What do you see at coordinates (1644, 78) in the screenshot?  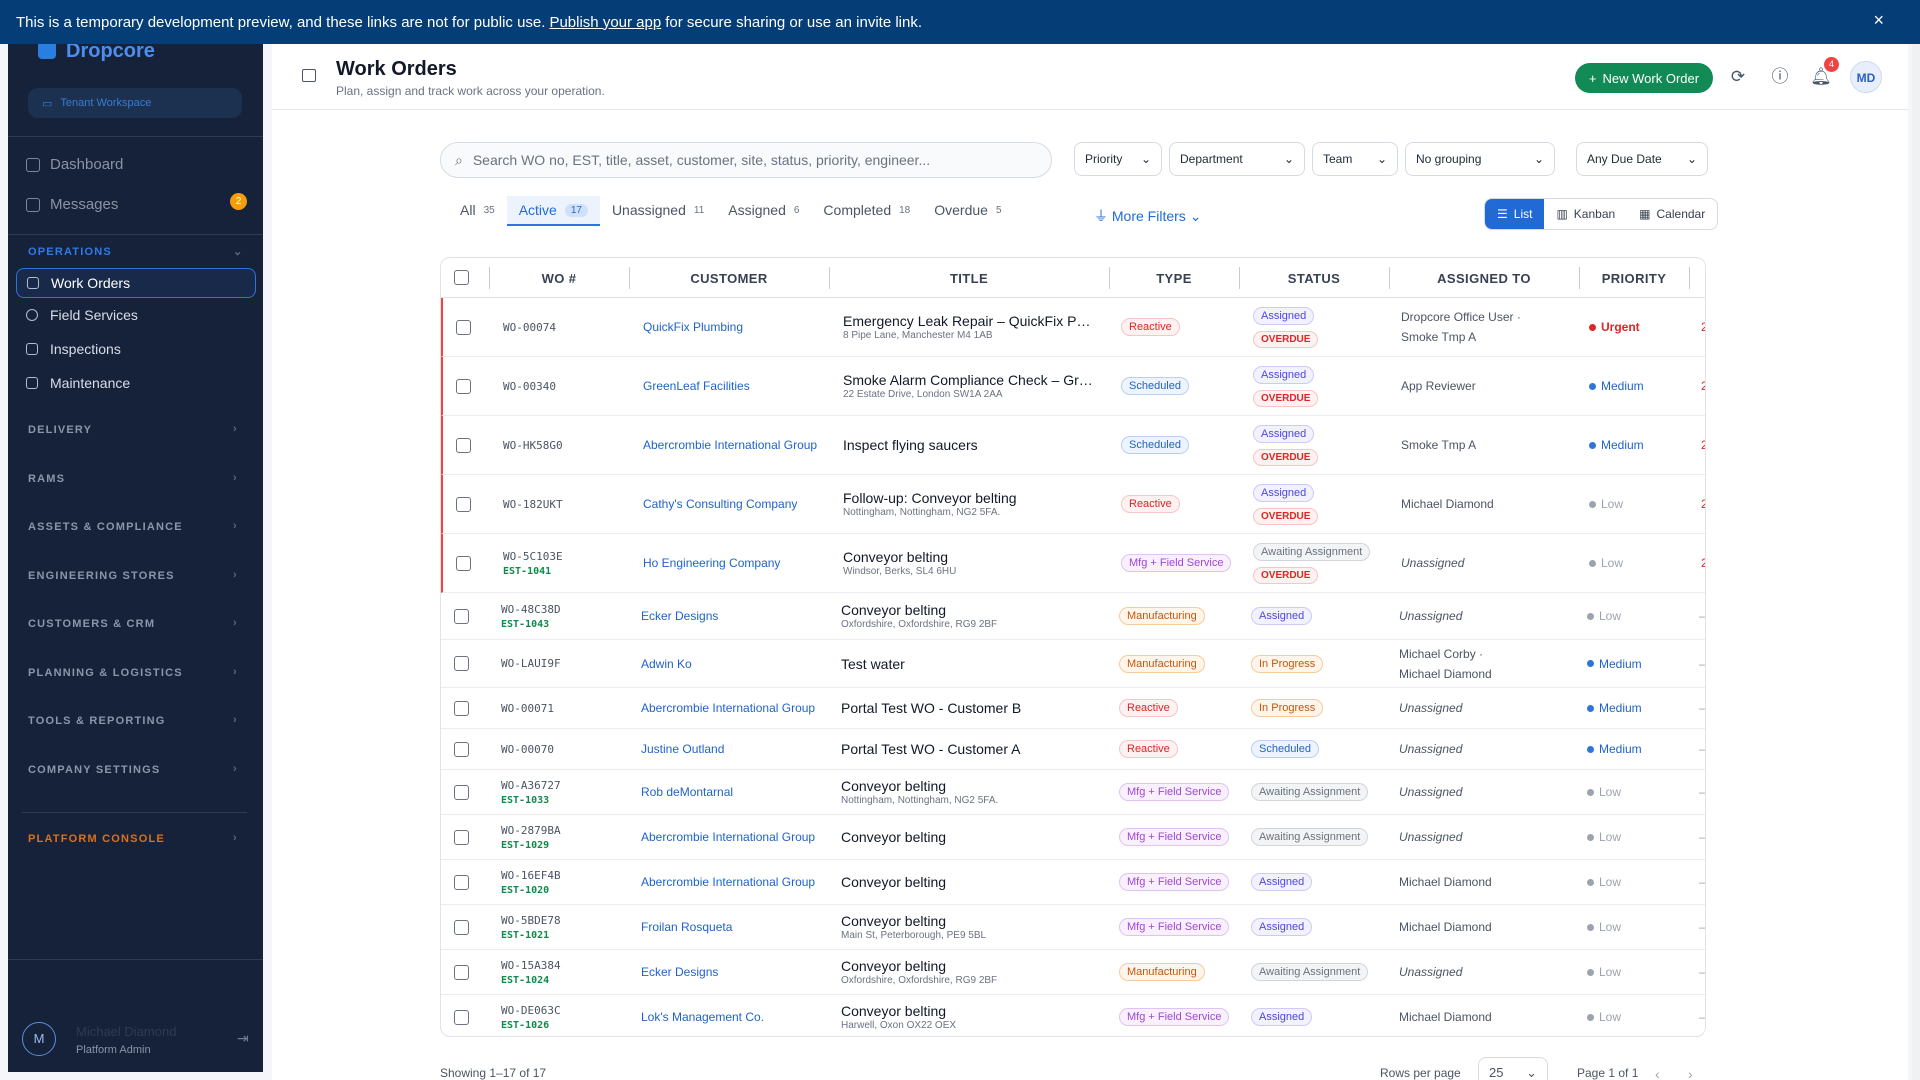 I see `new-work-order-button: + New Work Order` at bounding box center [1644, 78].